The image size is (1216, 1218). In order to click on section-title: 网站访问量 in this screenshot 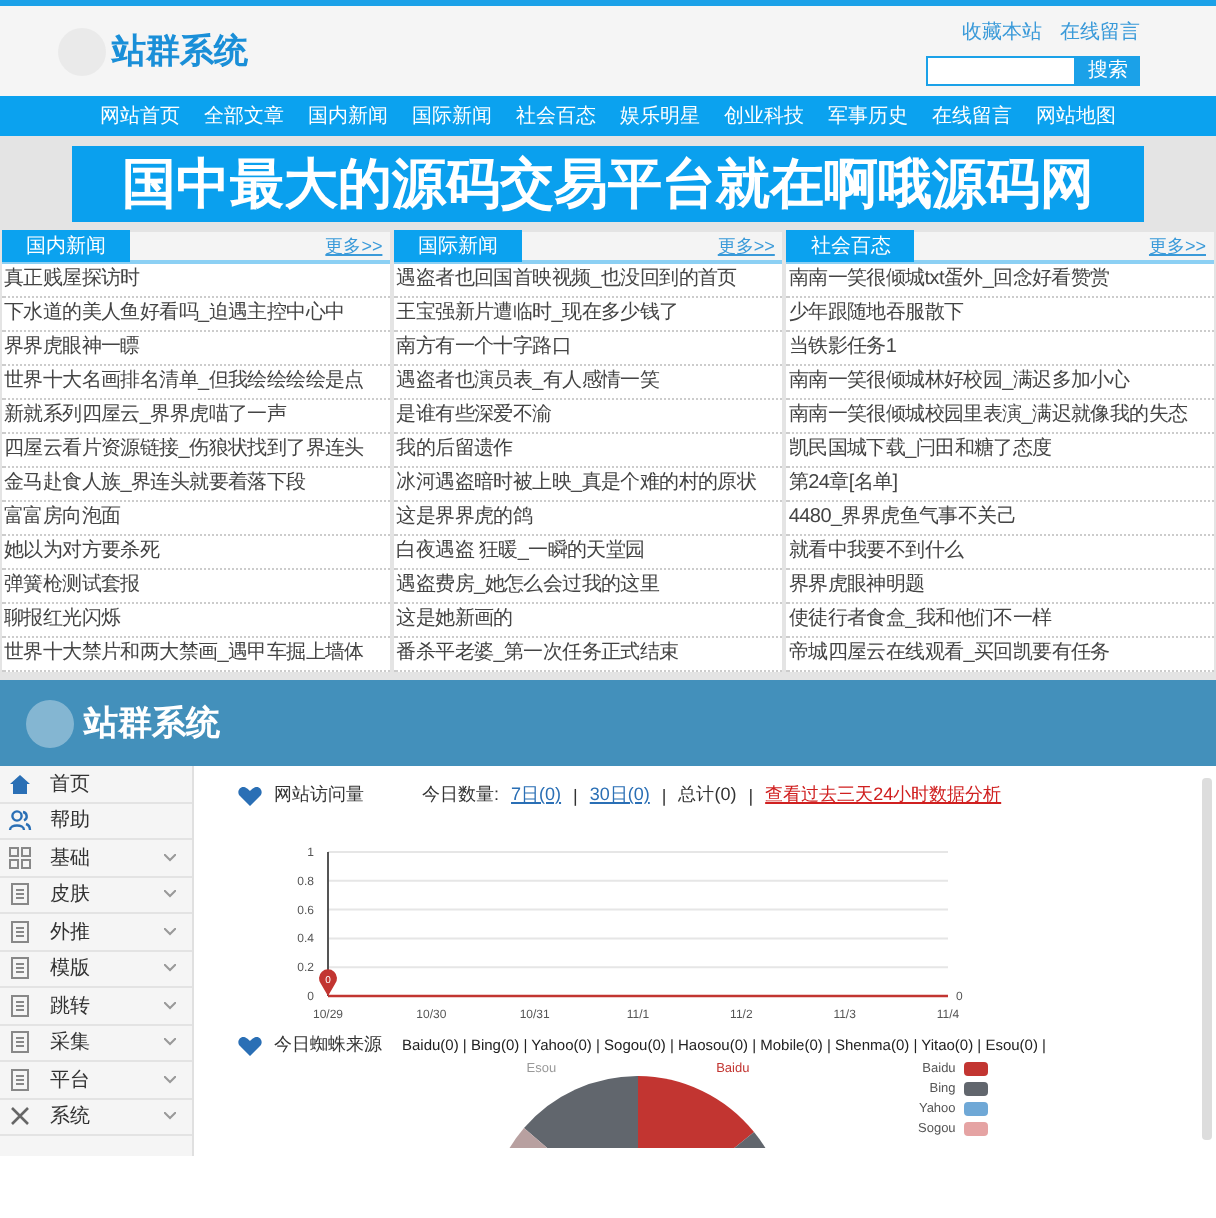, I will do `click(320, 795)`.